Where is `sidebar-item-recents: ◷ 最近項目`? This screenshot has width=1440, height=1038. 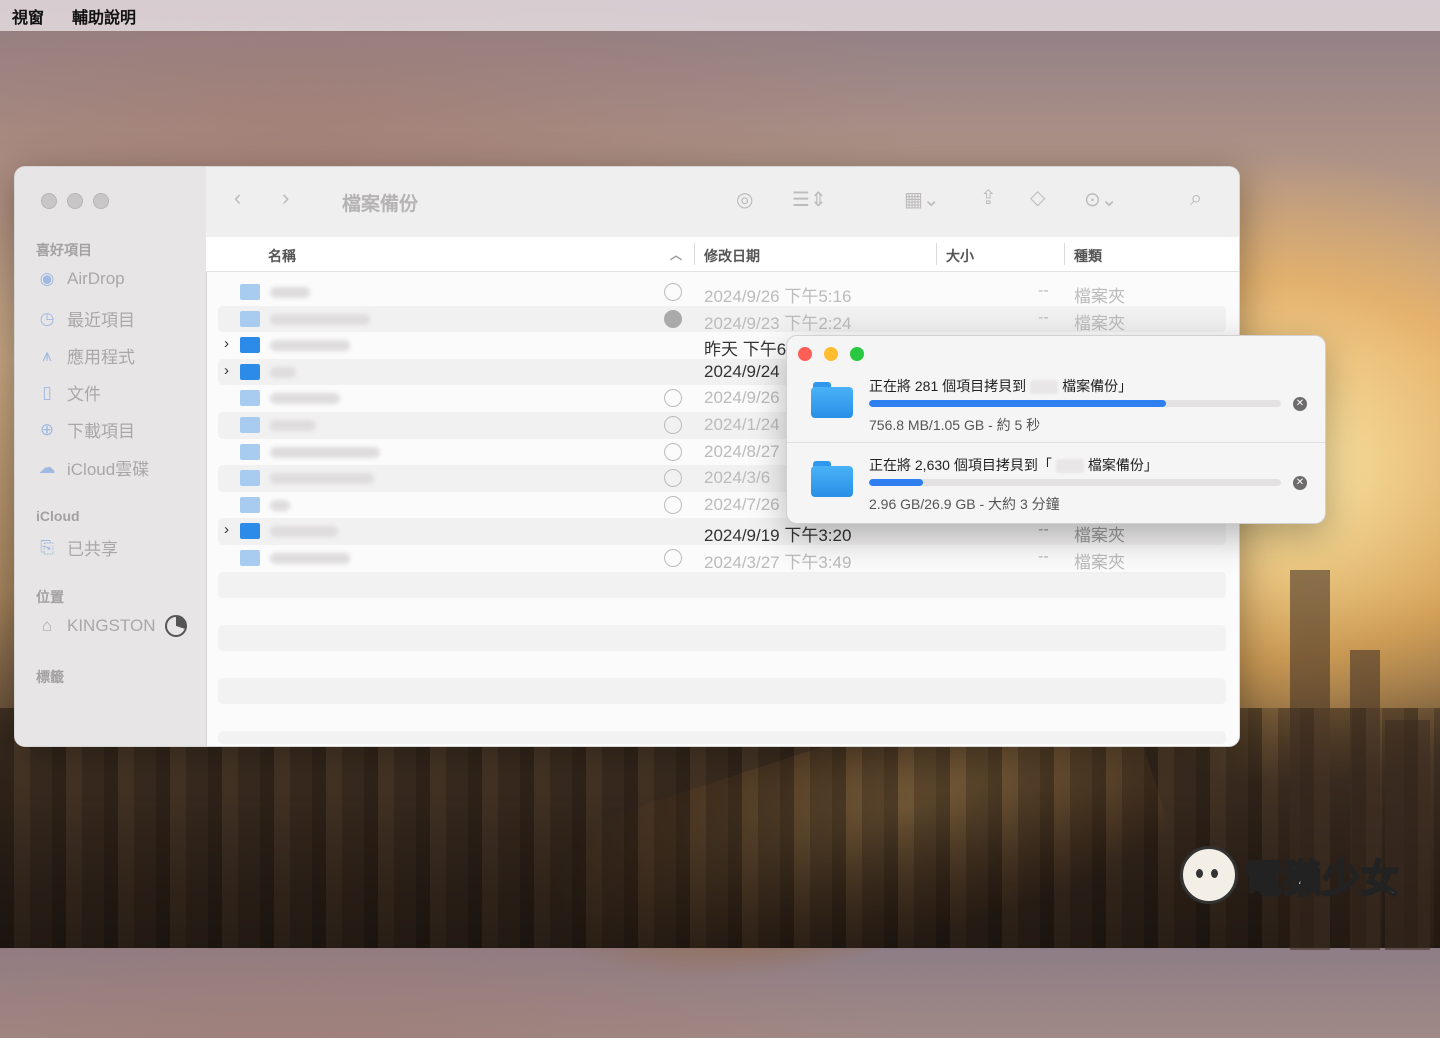
sidebar-item-recents: ◷ 最近項目 is located at coordinates (86, 318).